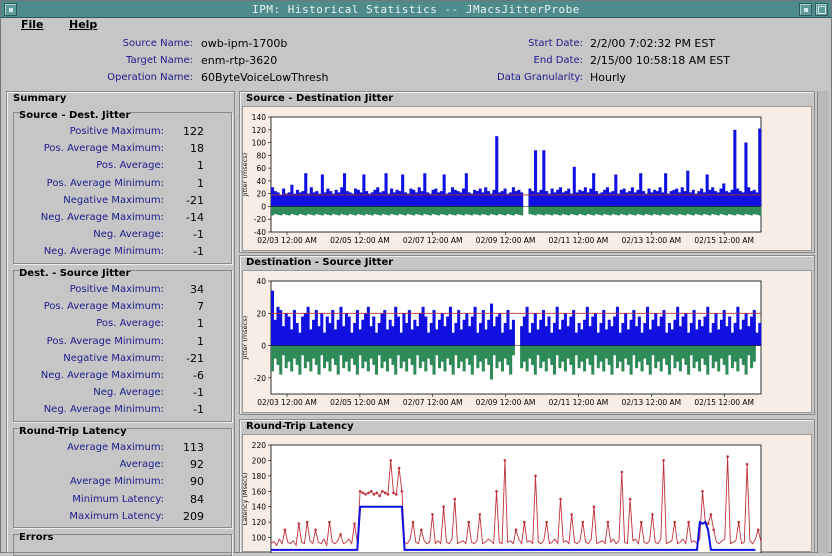 The height and width of the screenshot is (556, 832). I want to click on start-date-value: 2/2/00 7:02:32 PM EST, so click(653, 43).